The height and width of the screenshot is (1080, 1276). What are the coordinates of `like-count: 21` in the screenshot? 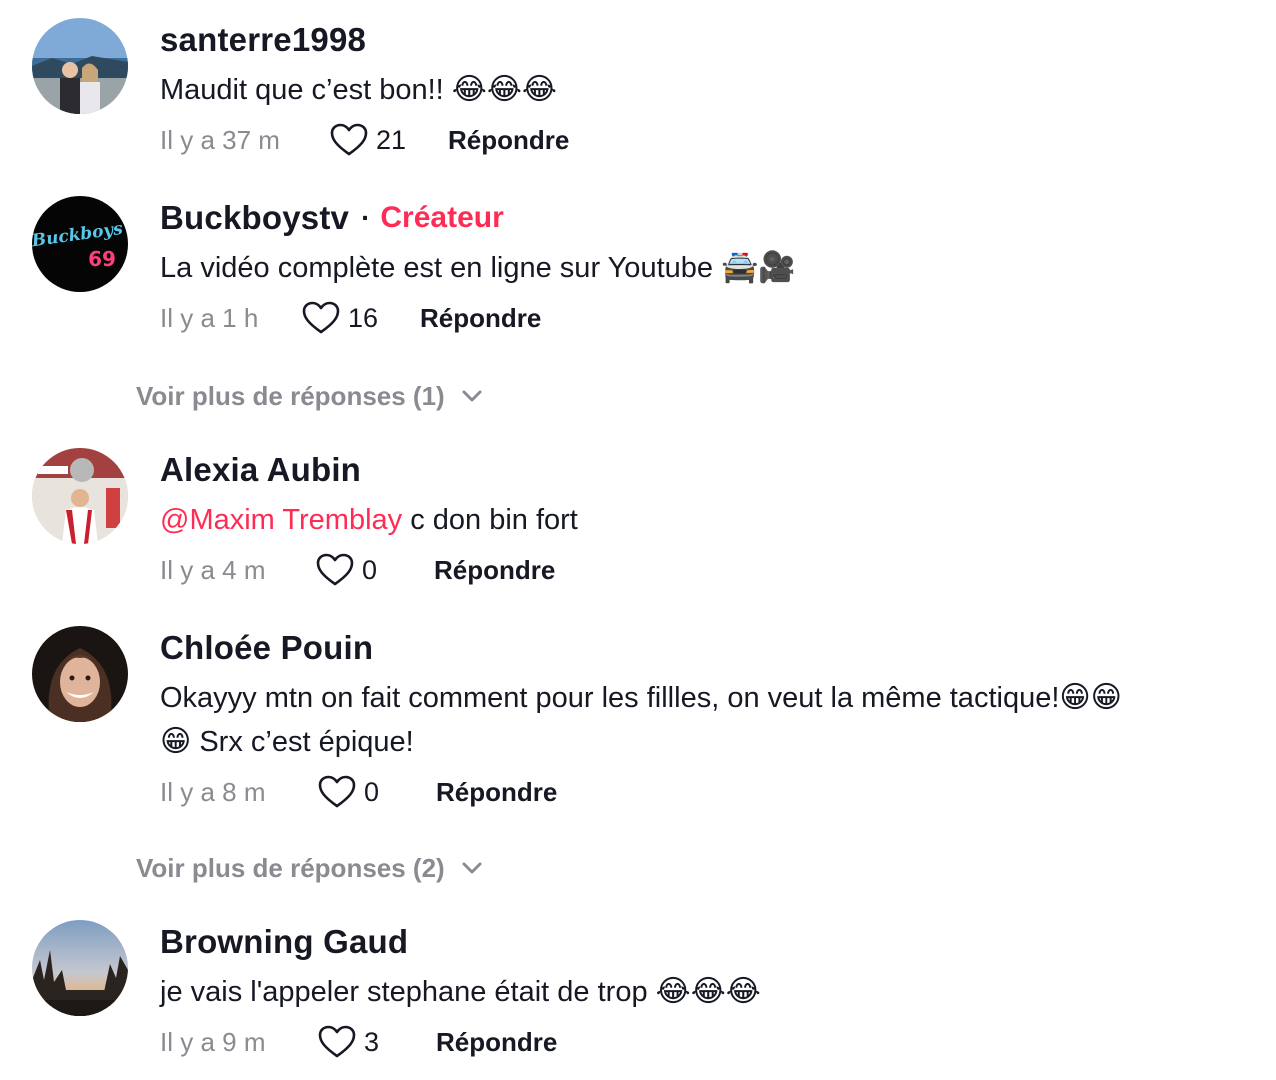 It's located at (391, 139).